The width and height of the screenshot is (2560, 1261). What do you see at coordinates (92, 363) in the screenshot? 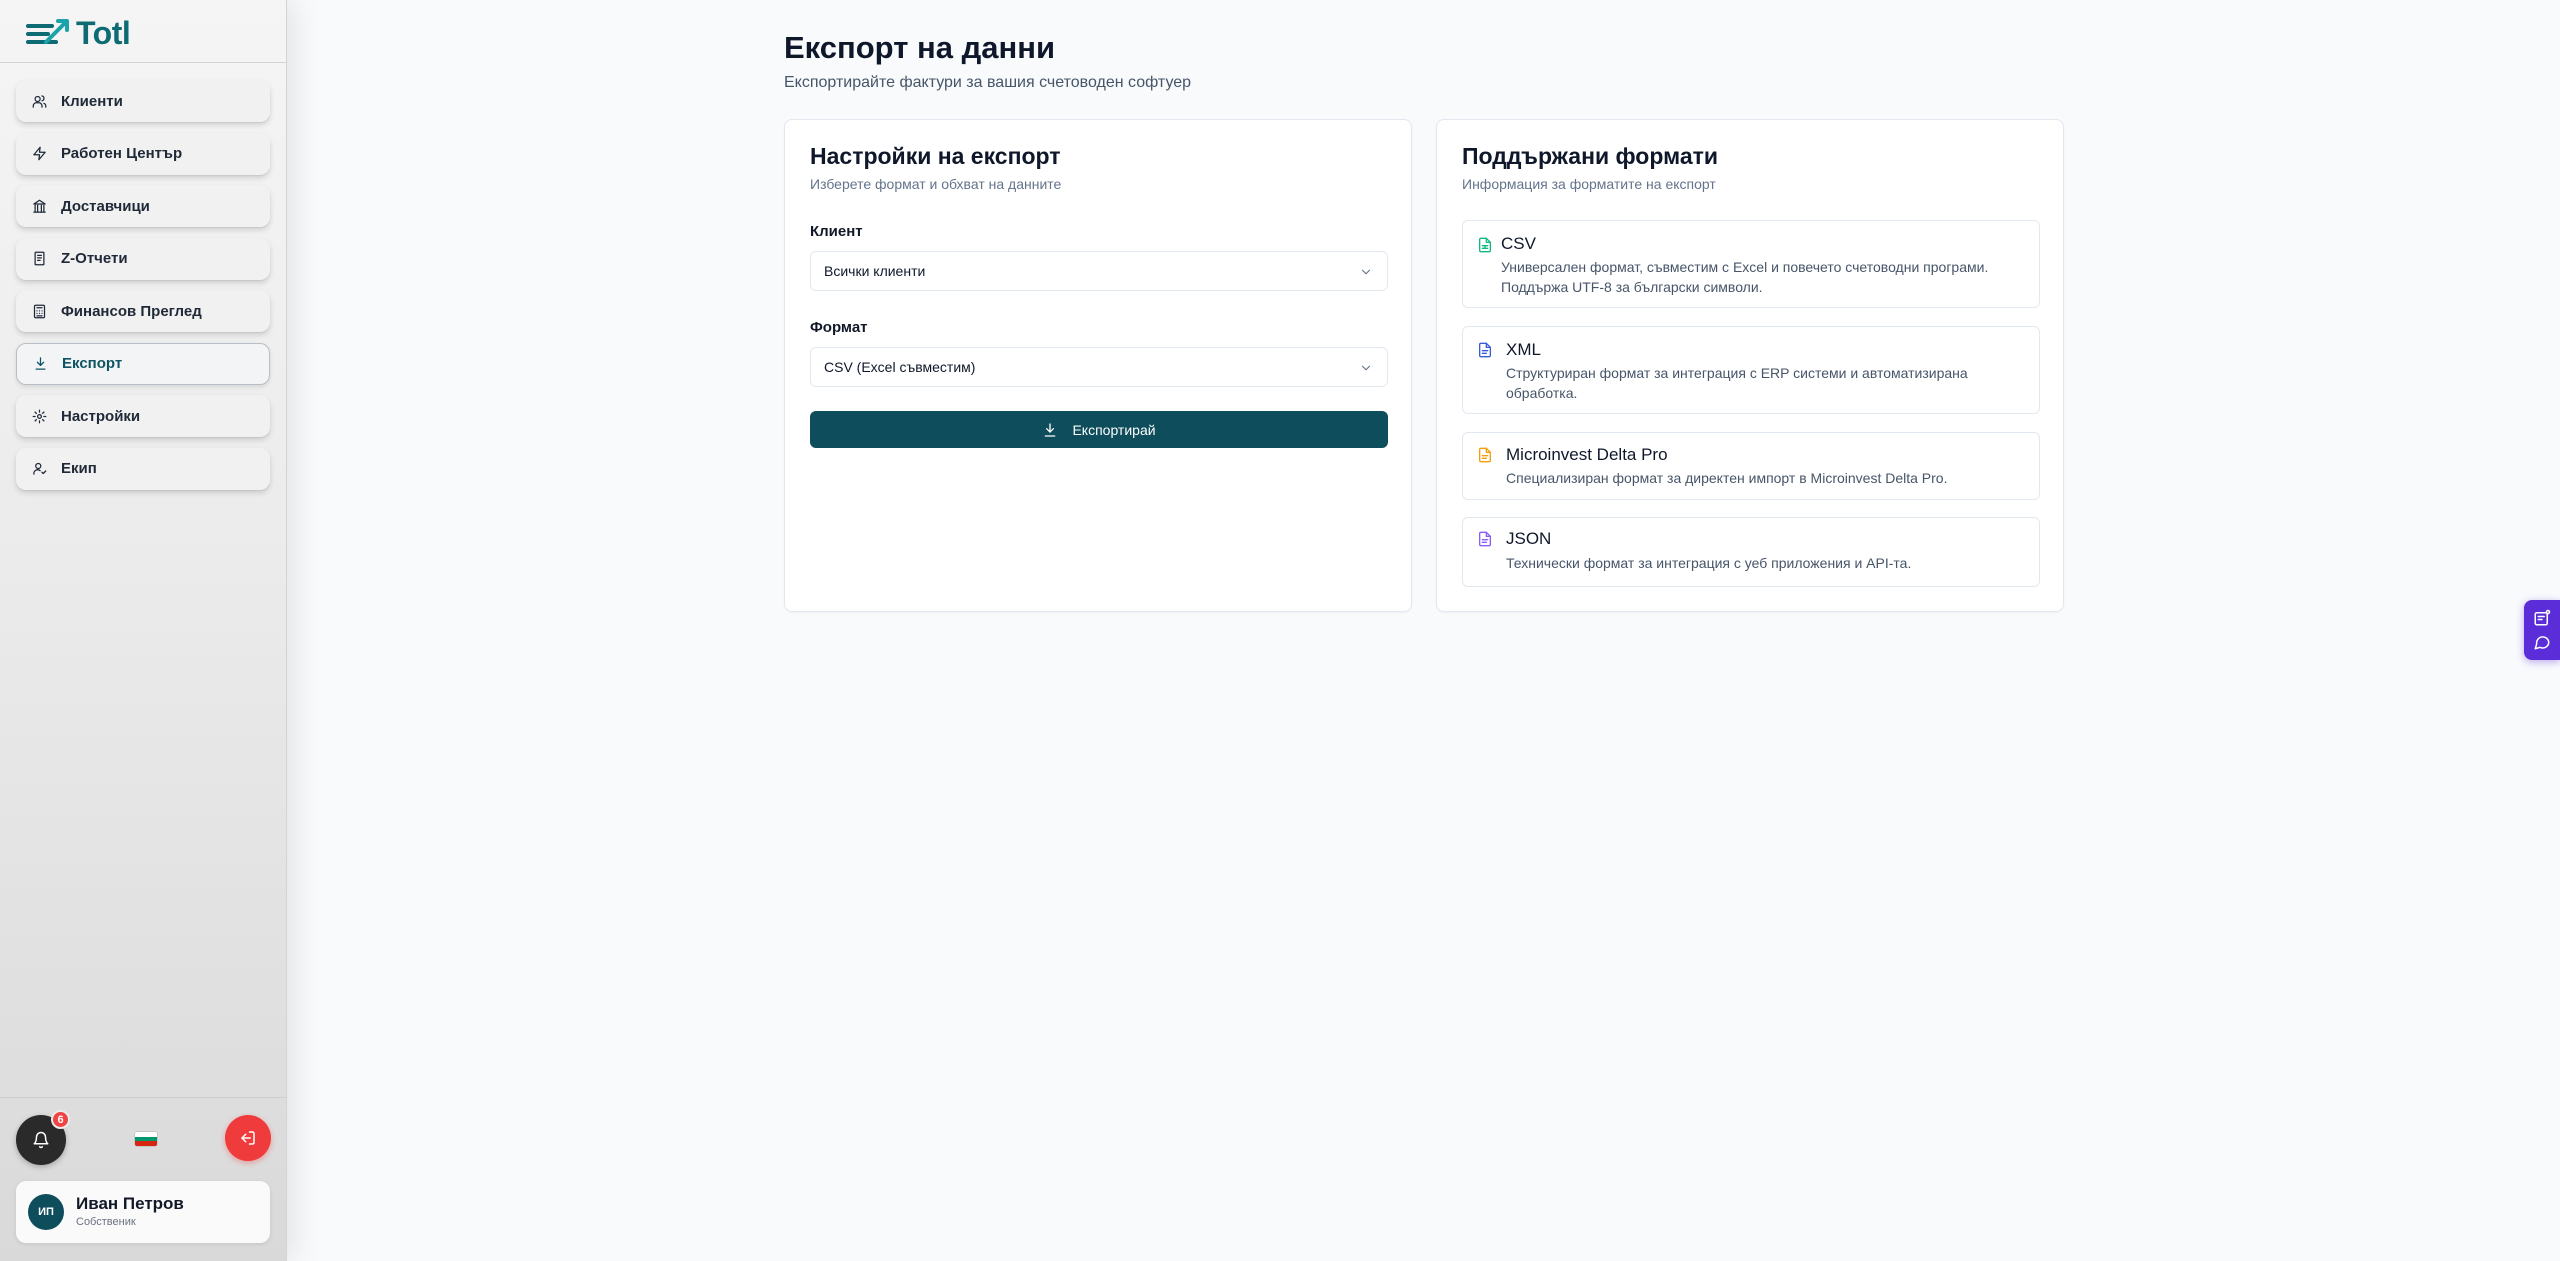
I see `sidebar-item-label: Експорт` at bounding box center [92, 363].